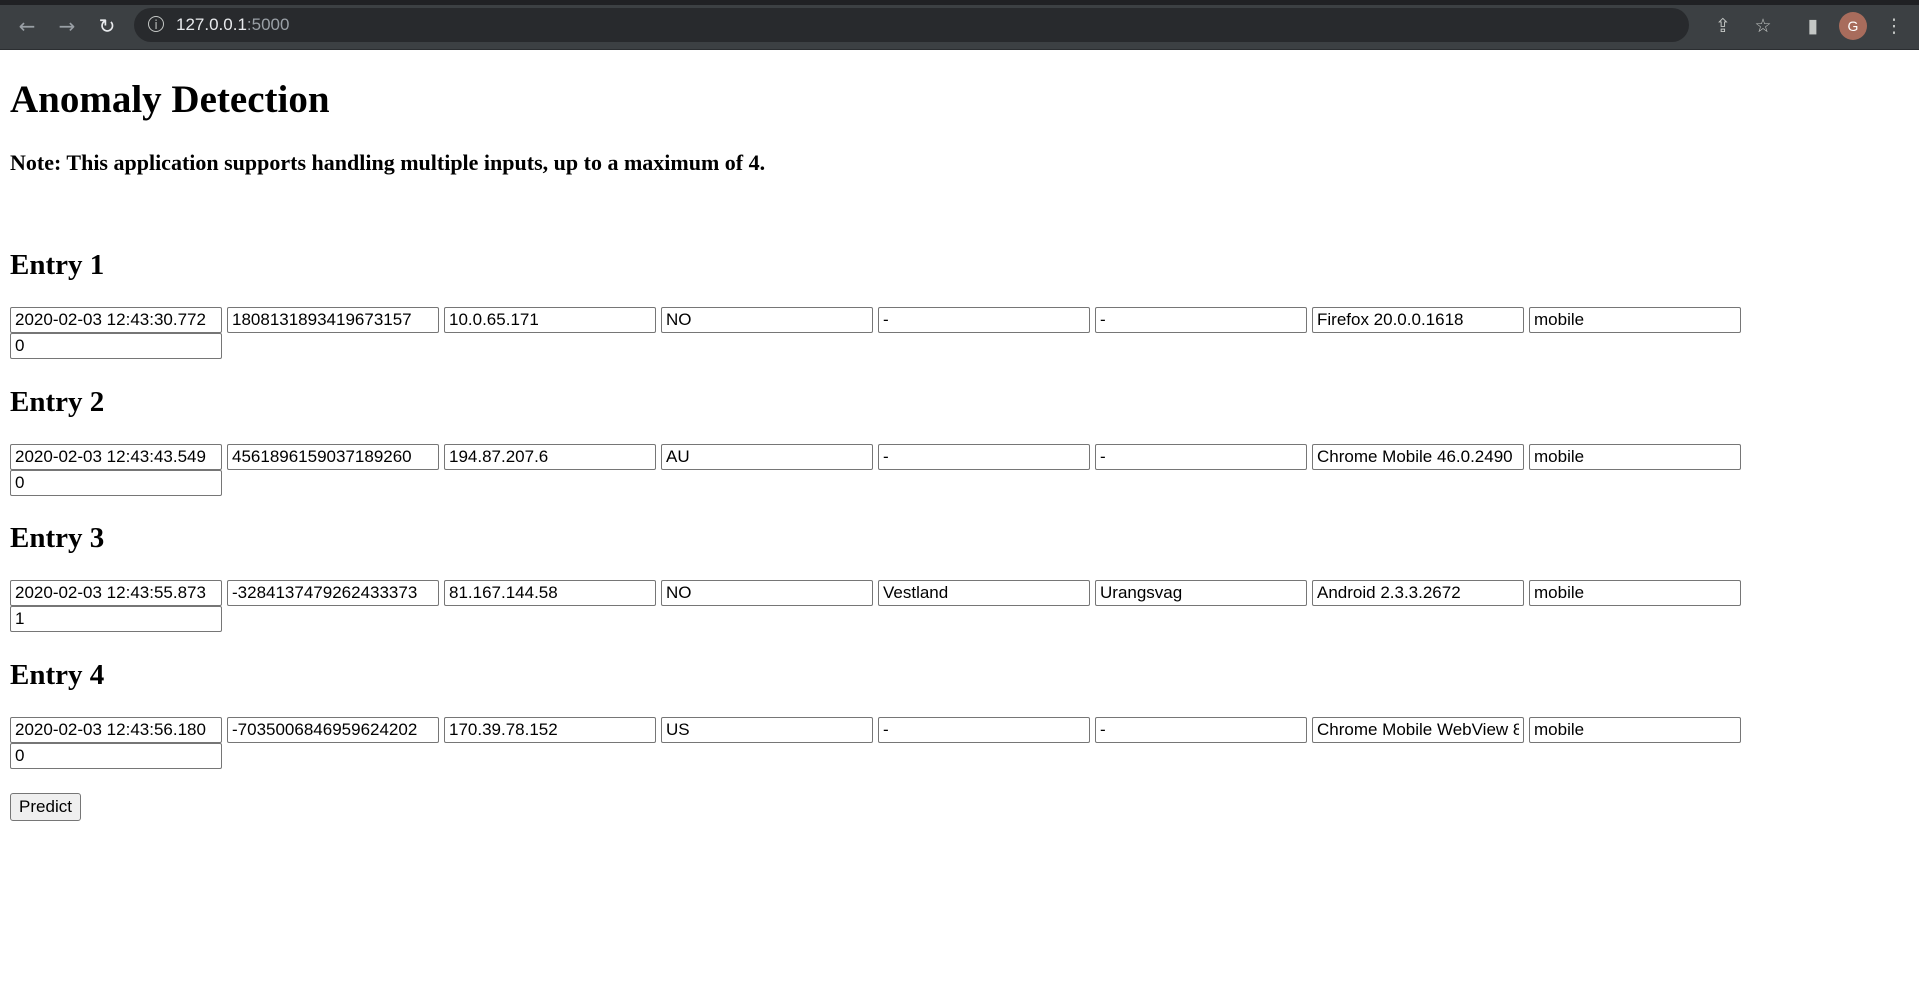 The image size is (1919, 988). Describe the element at coordinates (1763, 26) in the screenshot. I see `bookmark-star-icon: ☆` at that location.